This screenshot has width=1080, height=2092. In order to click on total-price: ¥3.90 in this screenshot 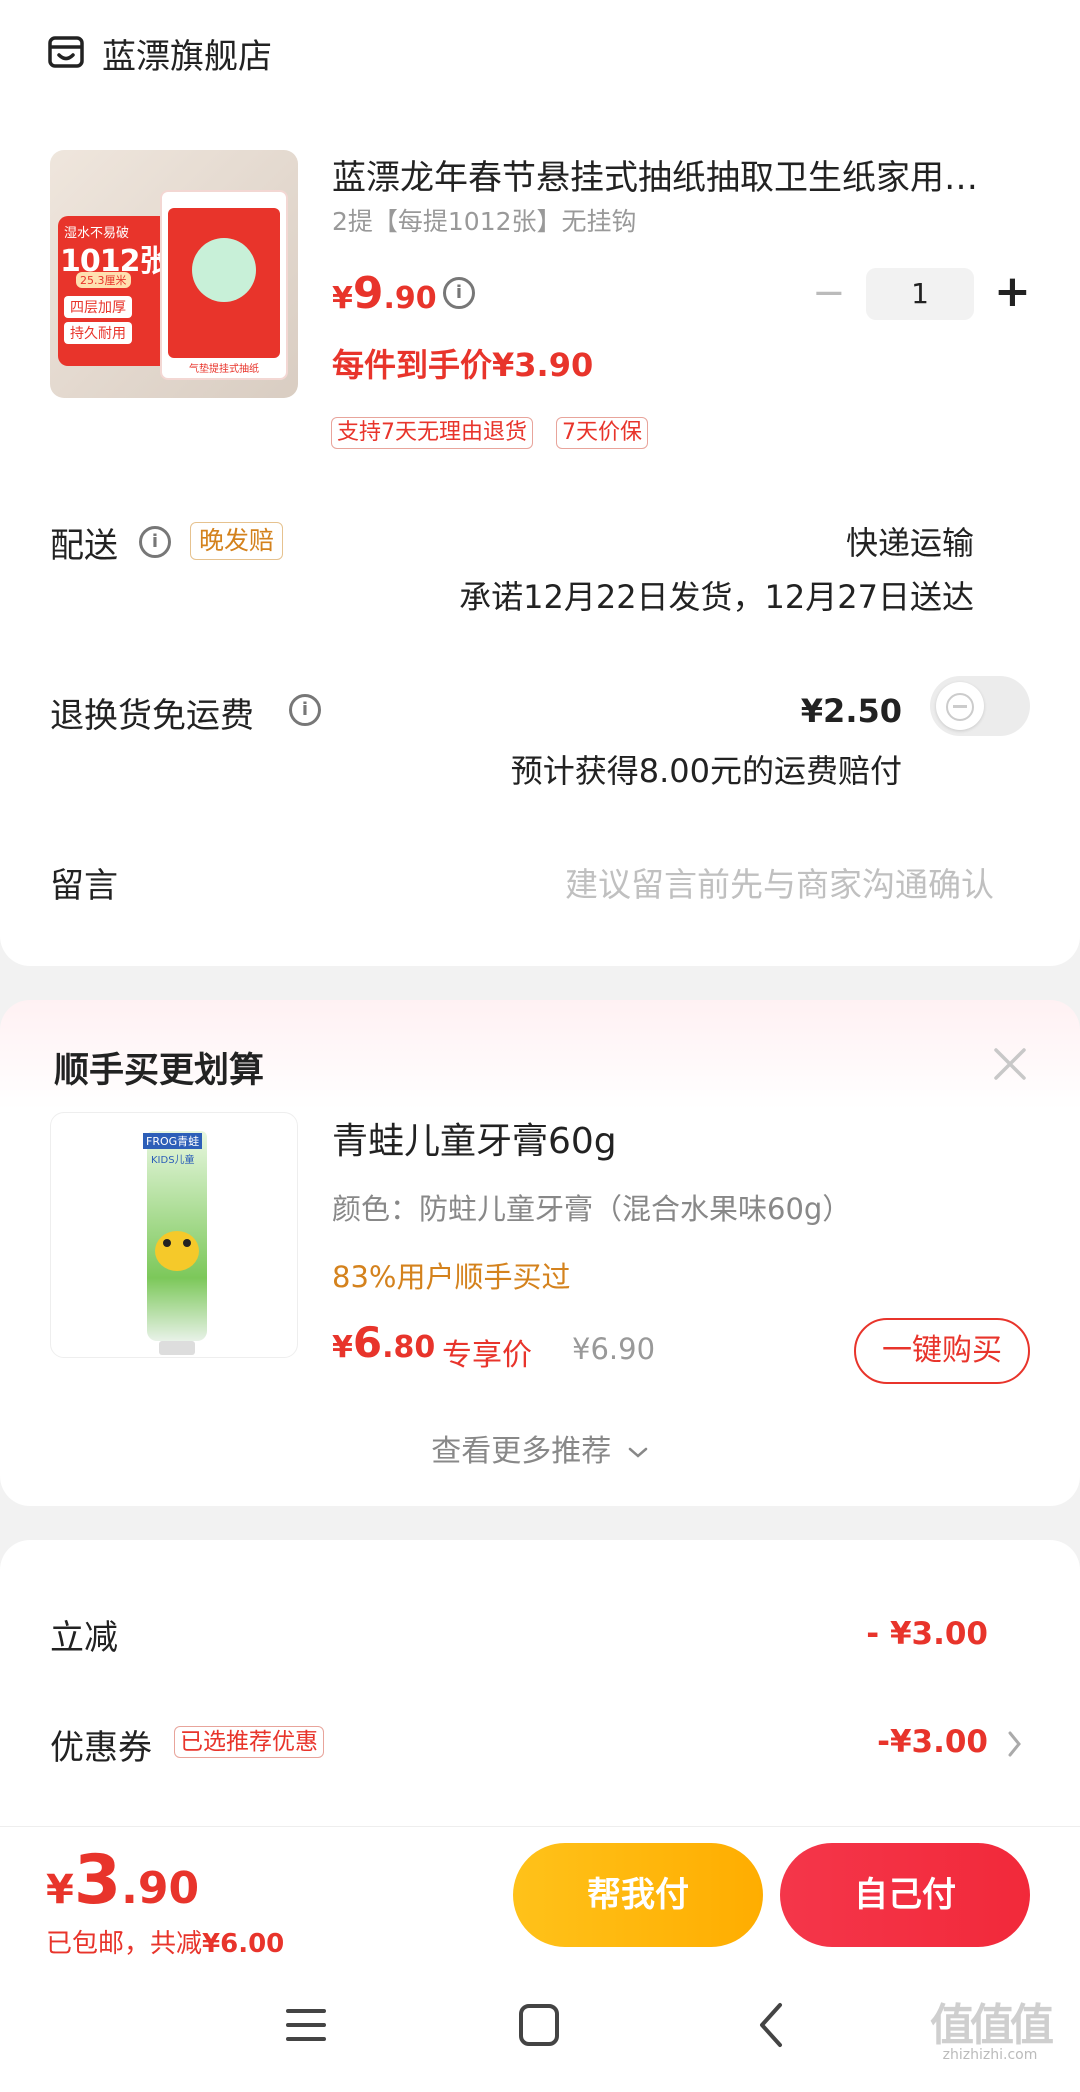, I will do `click(123, 1880)`.